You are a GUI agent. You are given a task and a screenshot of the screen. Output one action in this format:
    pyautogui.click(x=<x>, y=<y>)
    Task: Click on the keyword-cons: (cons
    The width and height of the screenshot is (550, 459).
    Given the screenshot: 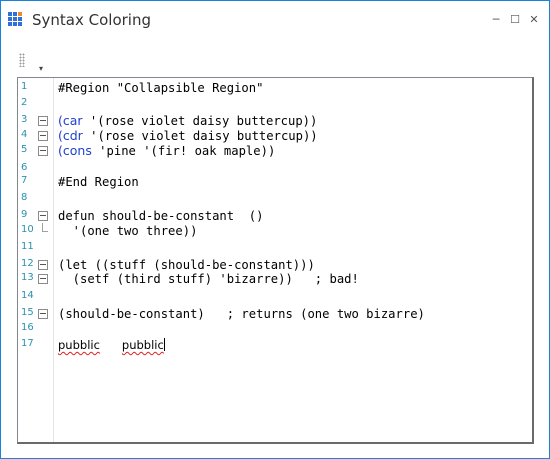 What is the action you would take?
    pyautogui.click(x=75, y=150)
    